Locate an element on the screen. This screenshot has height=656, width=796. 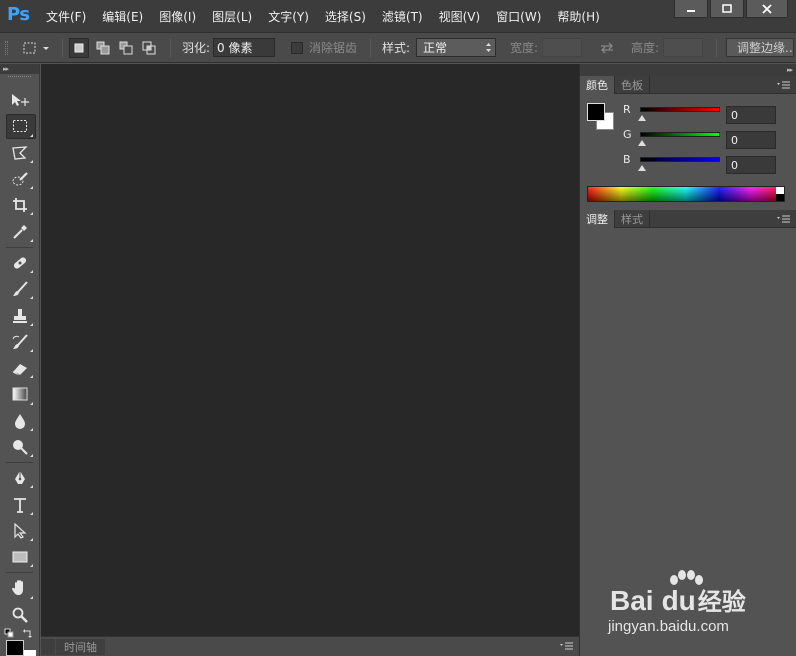
height-input is located at coordinates (683, 47).